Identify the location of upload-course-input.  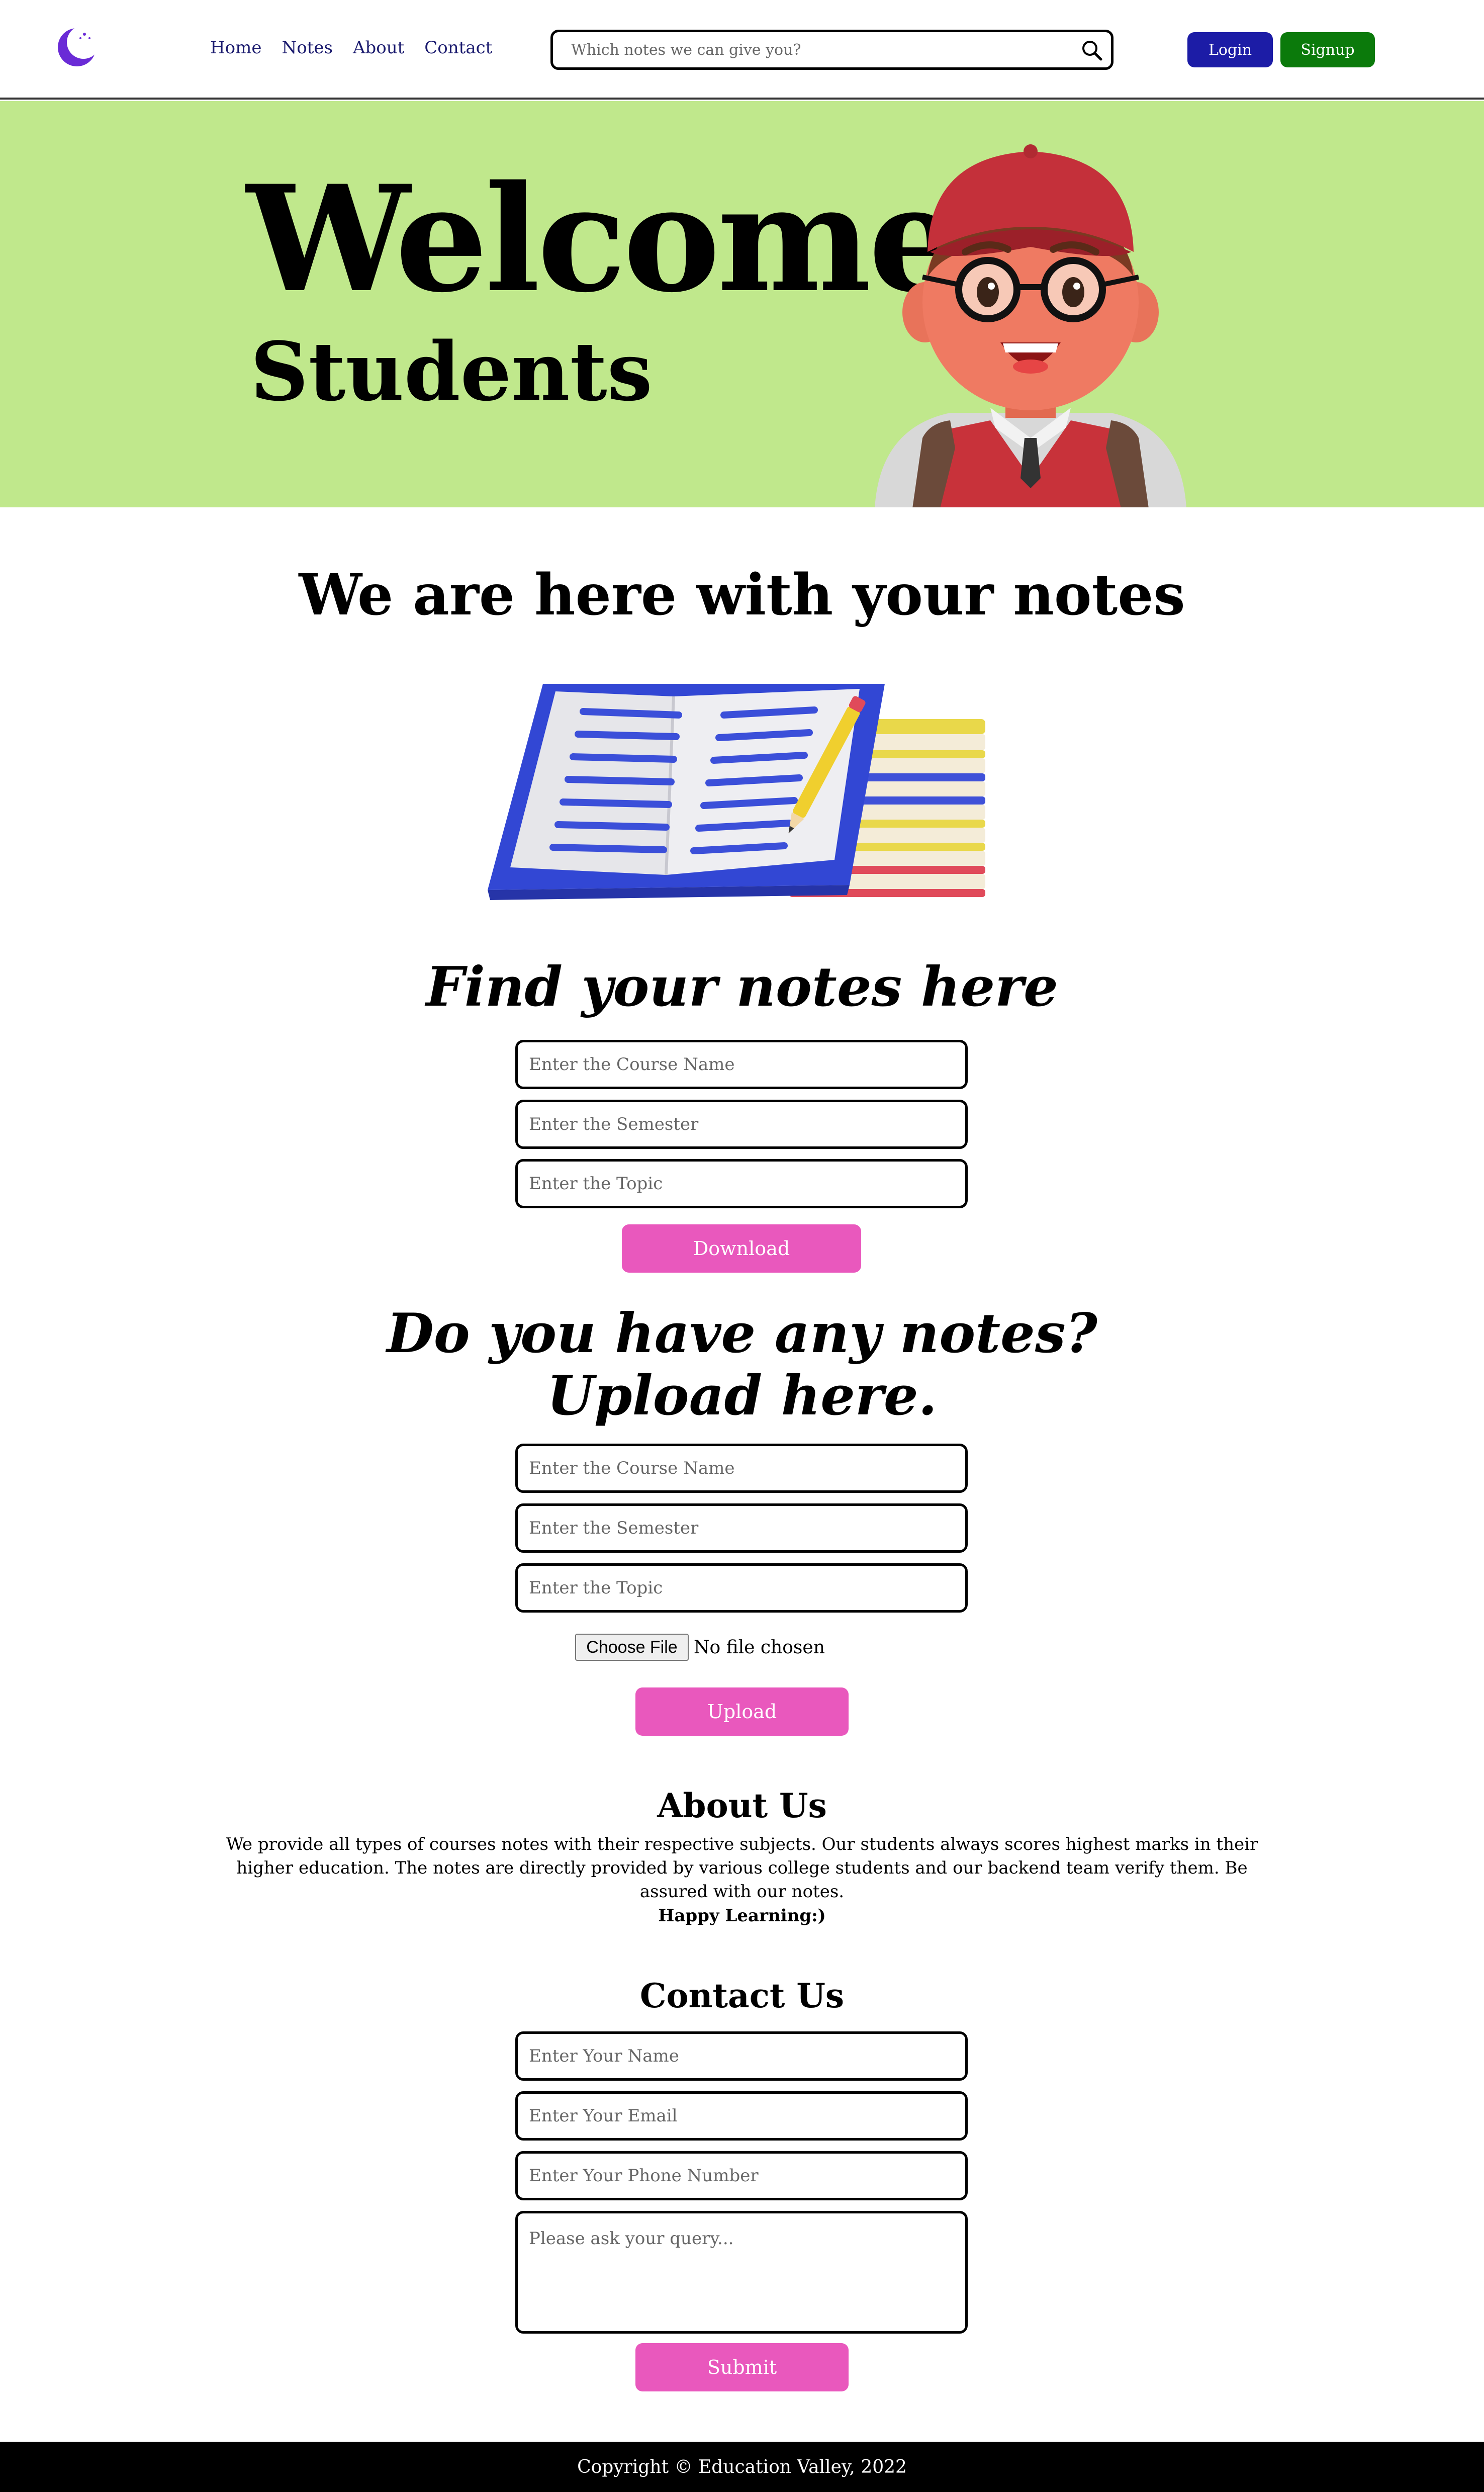
(742, 1468).